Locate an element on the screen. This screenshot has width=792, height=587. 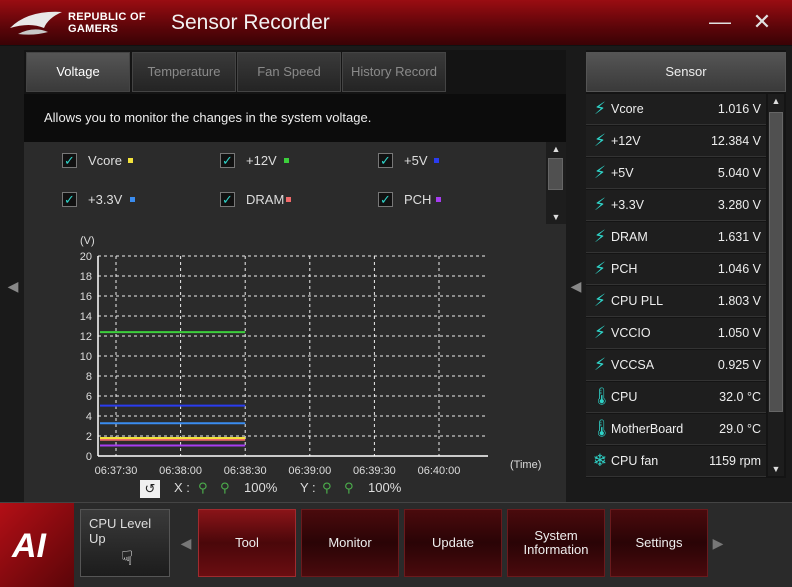
y-tick-label: 16 is located at coordinates (86, 297).